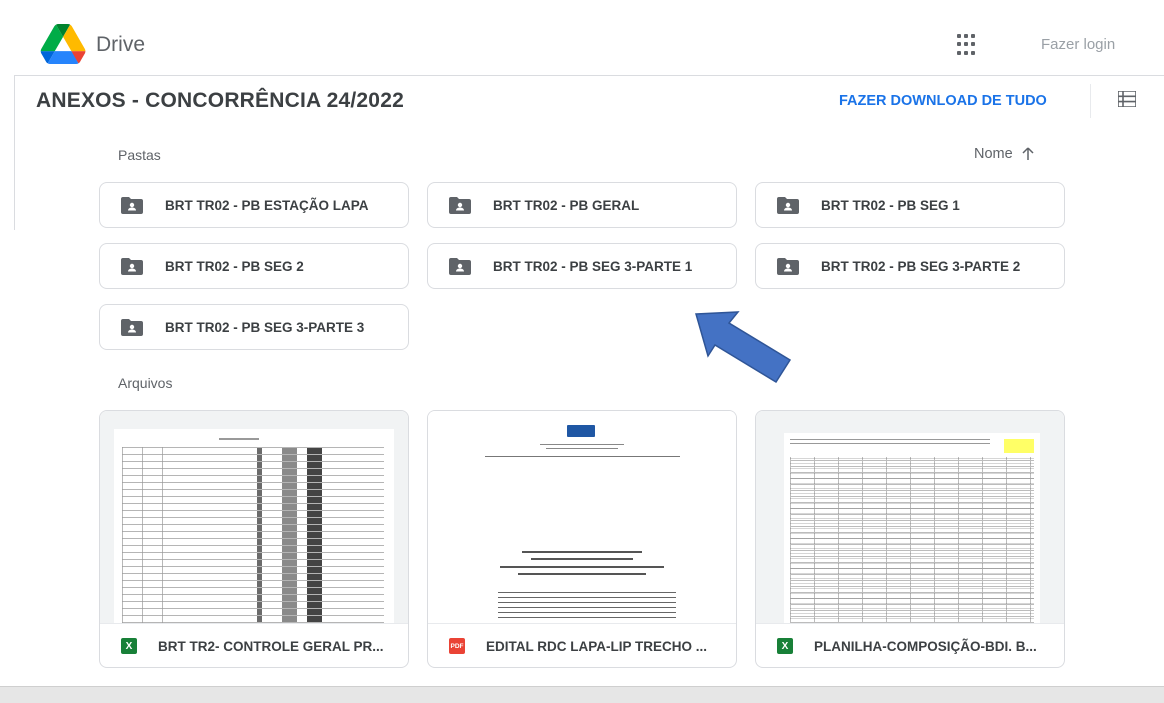 The width and height of the screenshot is (1164, 703). Describe the element at coordinates (63, 44) in the screenshot. I see `google-drive-logo-icon` at that location.